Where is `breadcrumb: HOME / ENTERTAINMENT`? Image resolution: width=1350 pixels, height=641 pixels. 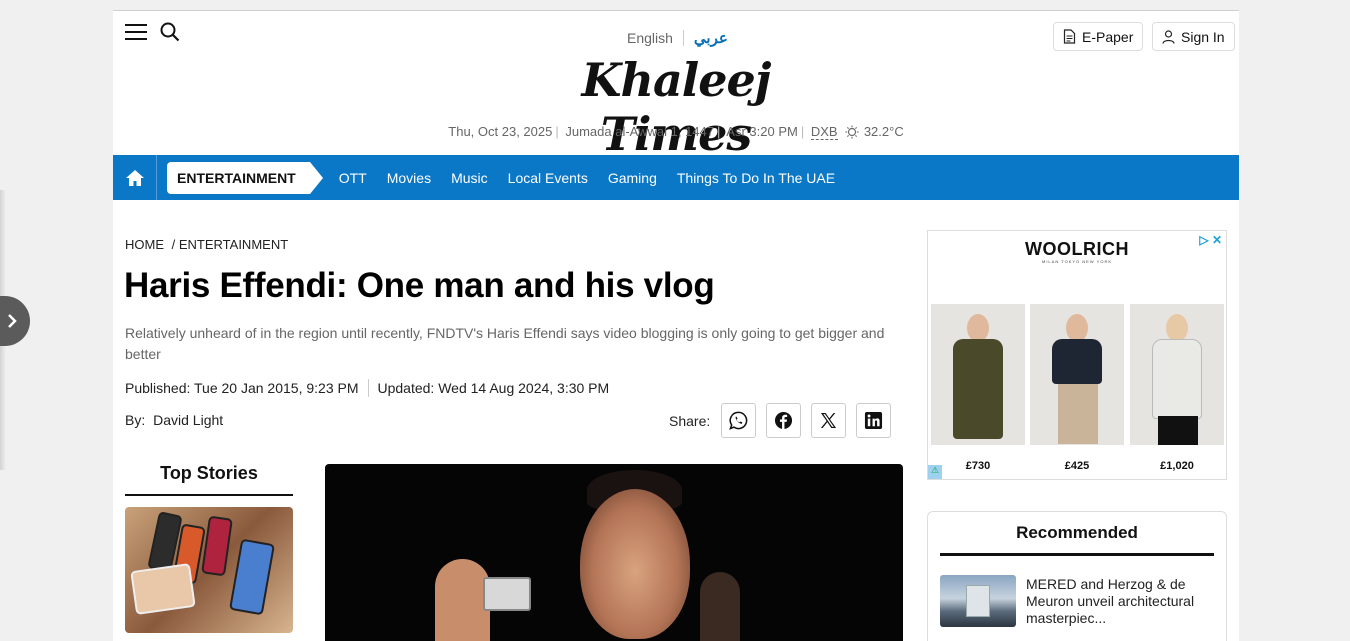
breadcrumb: HOME / ENTERTAINMENT is located at coordinates (206, 244).